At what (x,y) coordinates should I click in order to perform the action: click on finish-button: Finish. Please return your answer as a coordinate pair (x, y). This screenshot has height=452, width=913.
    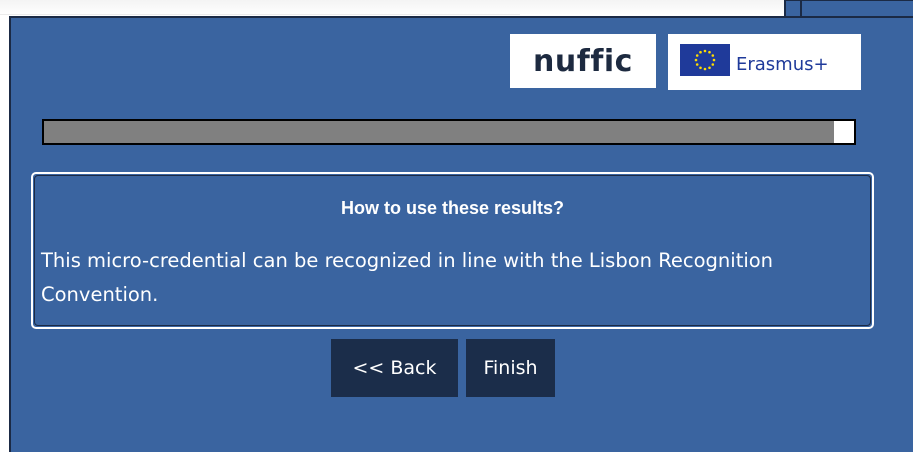
    Looking at the image, I should click on (510, 368).